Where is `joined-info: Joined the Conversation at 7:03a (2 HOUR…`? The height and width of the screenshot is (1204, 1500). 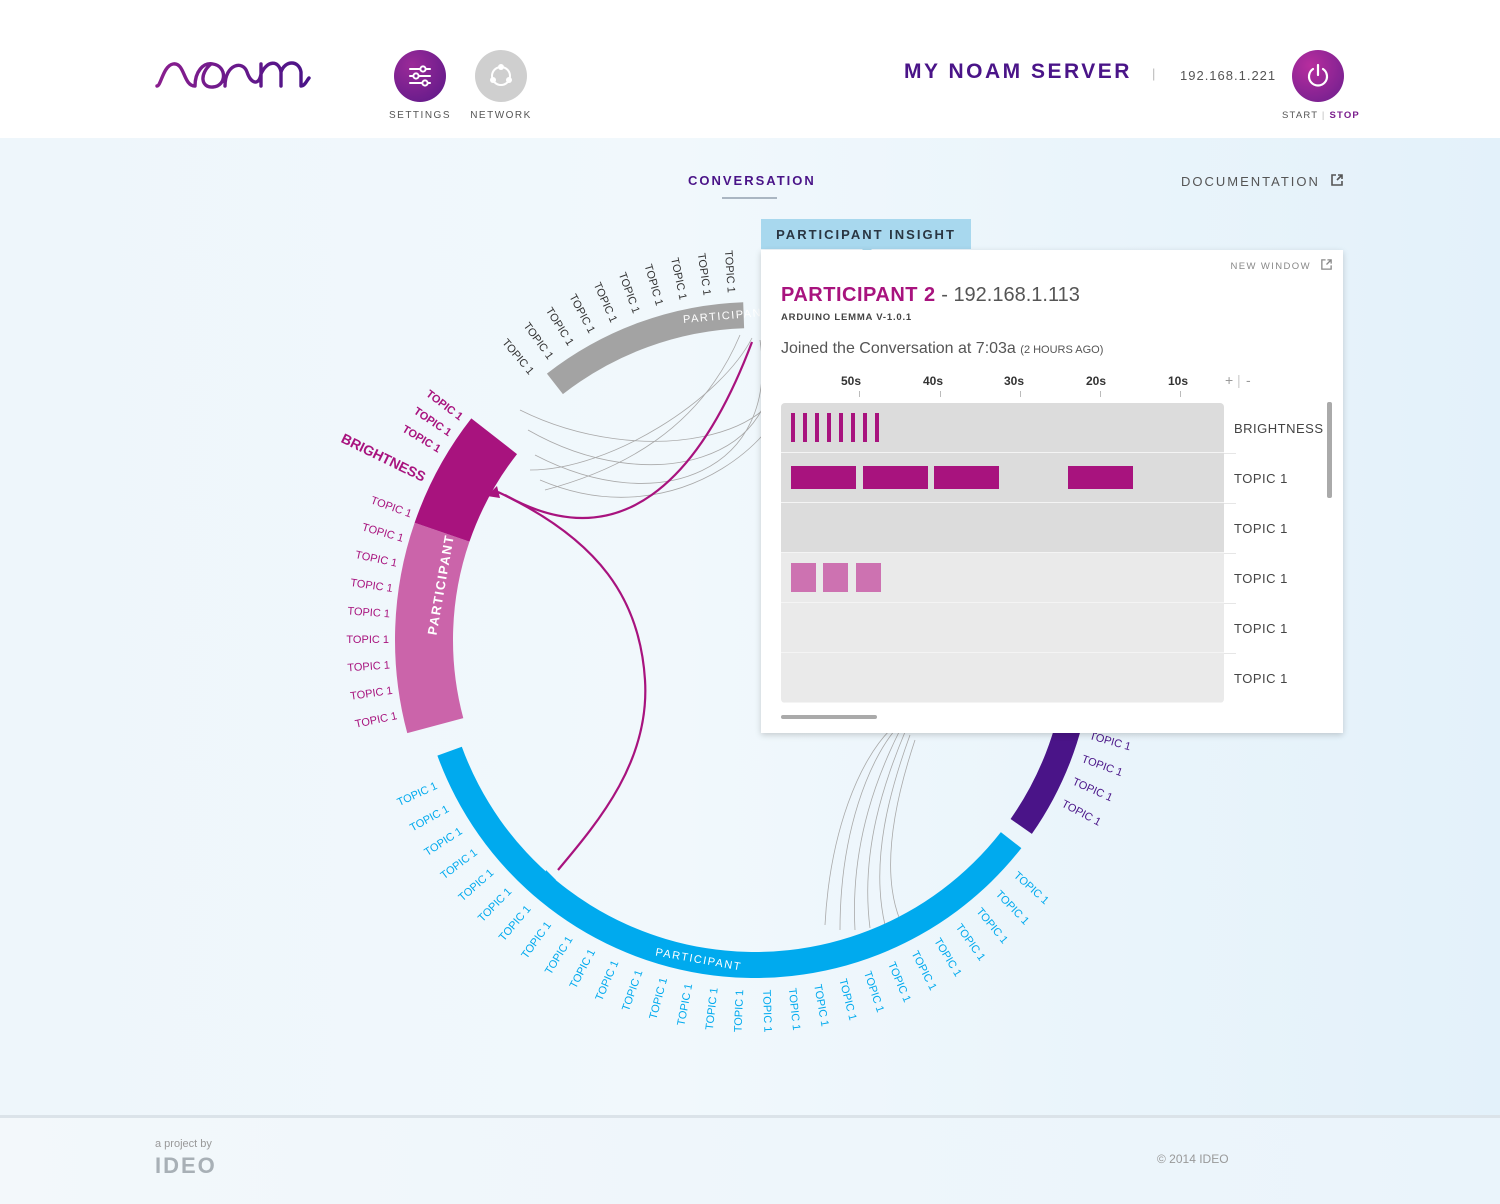
joined-info: Joined the Conversation at 7:03a (2 HOUR… is located at coordinates (942, 349).